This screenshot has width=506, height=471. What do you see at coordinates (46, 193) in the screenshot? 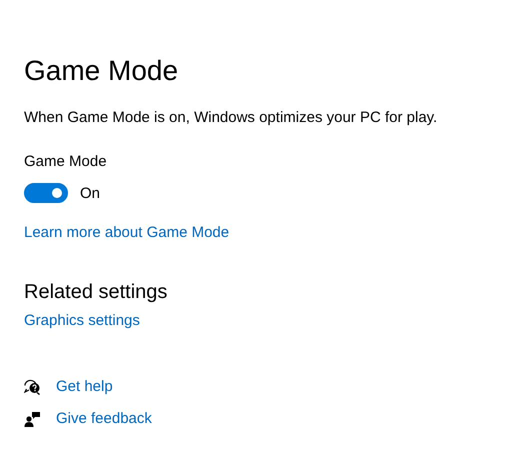
I see `toggle-switch` at bounding box center [46, 193].